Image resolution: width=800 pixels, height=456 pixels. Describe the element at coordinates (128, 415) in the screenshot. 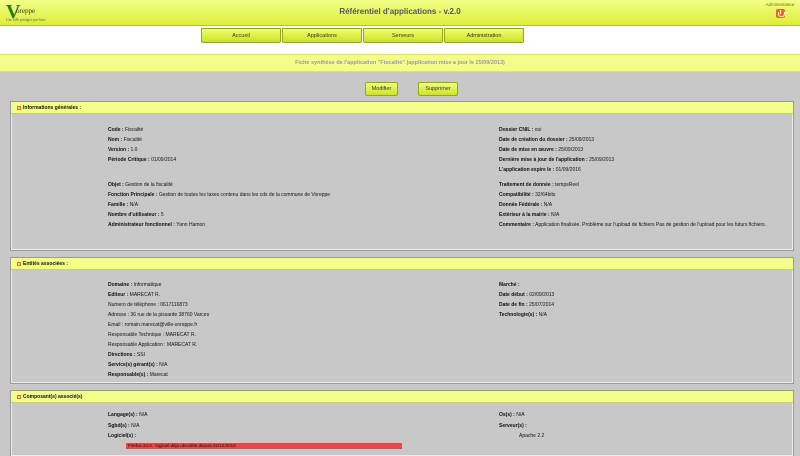

I see `component-row: Langage(s) : N/A` at that location.